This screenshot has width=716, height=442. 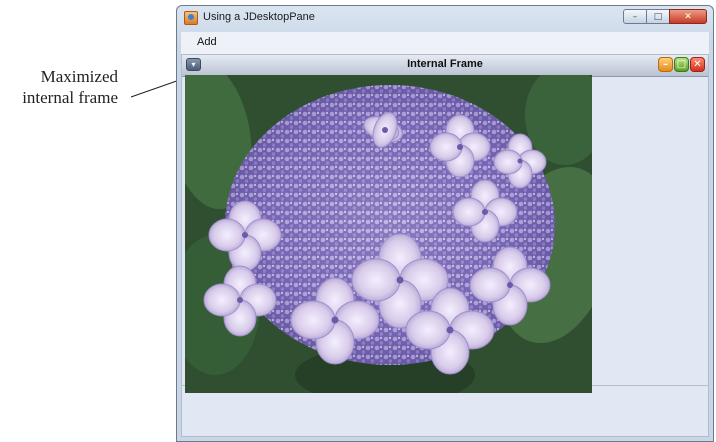 What do you see at coordinates (59, 87) in the screenshot?
I see `callout-label: Maximized internal frame` at bounding box center [59, 87].